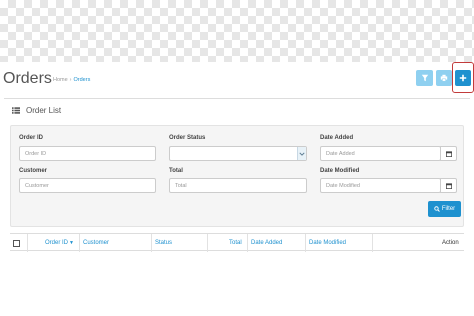 The image size is (474, 316). Describe the element at coordinates (380, 185) in the screenshot. I see `date-modified-input: Date Modified` at that location.